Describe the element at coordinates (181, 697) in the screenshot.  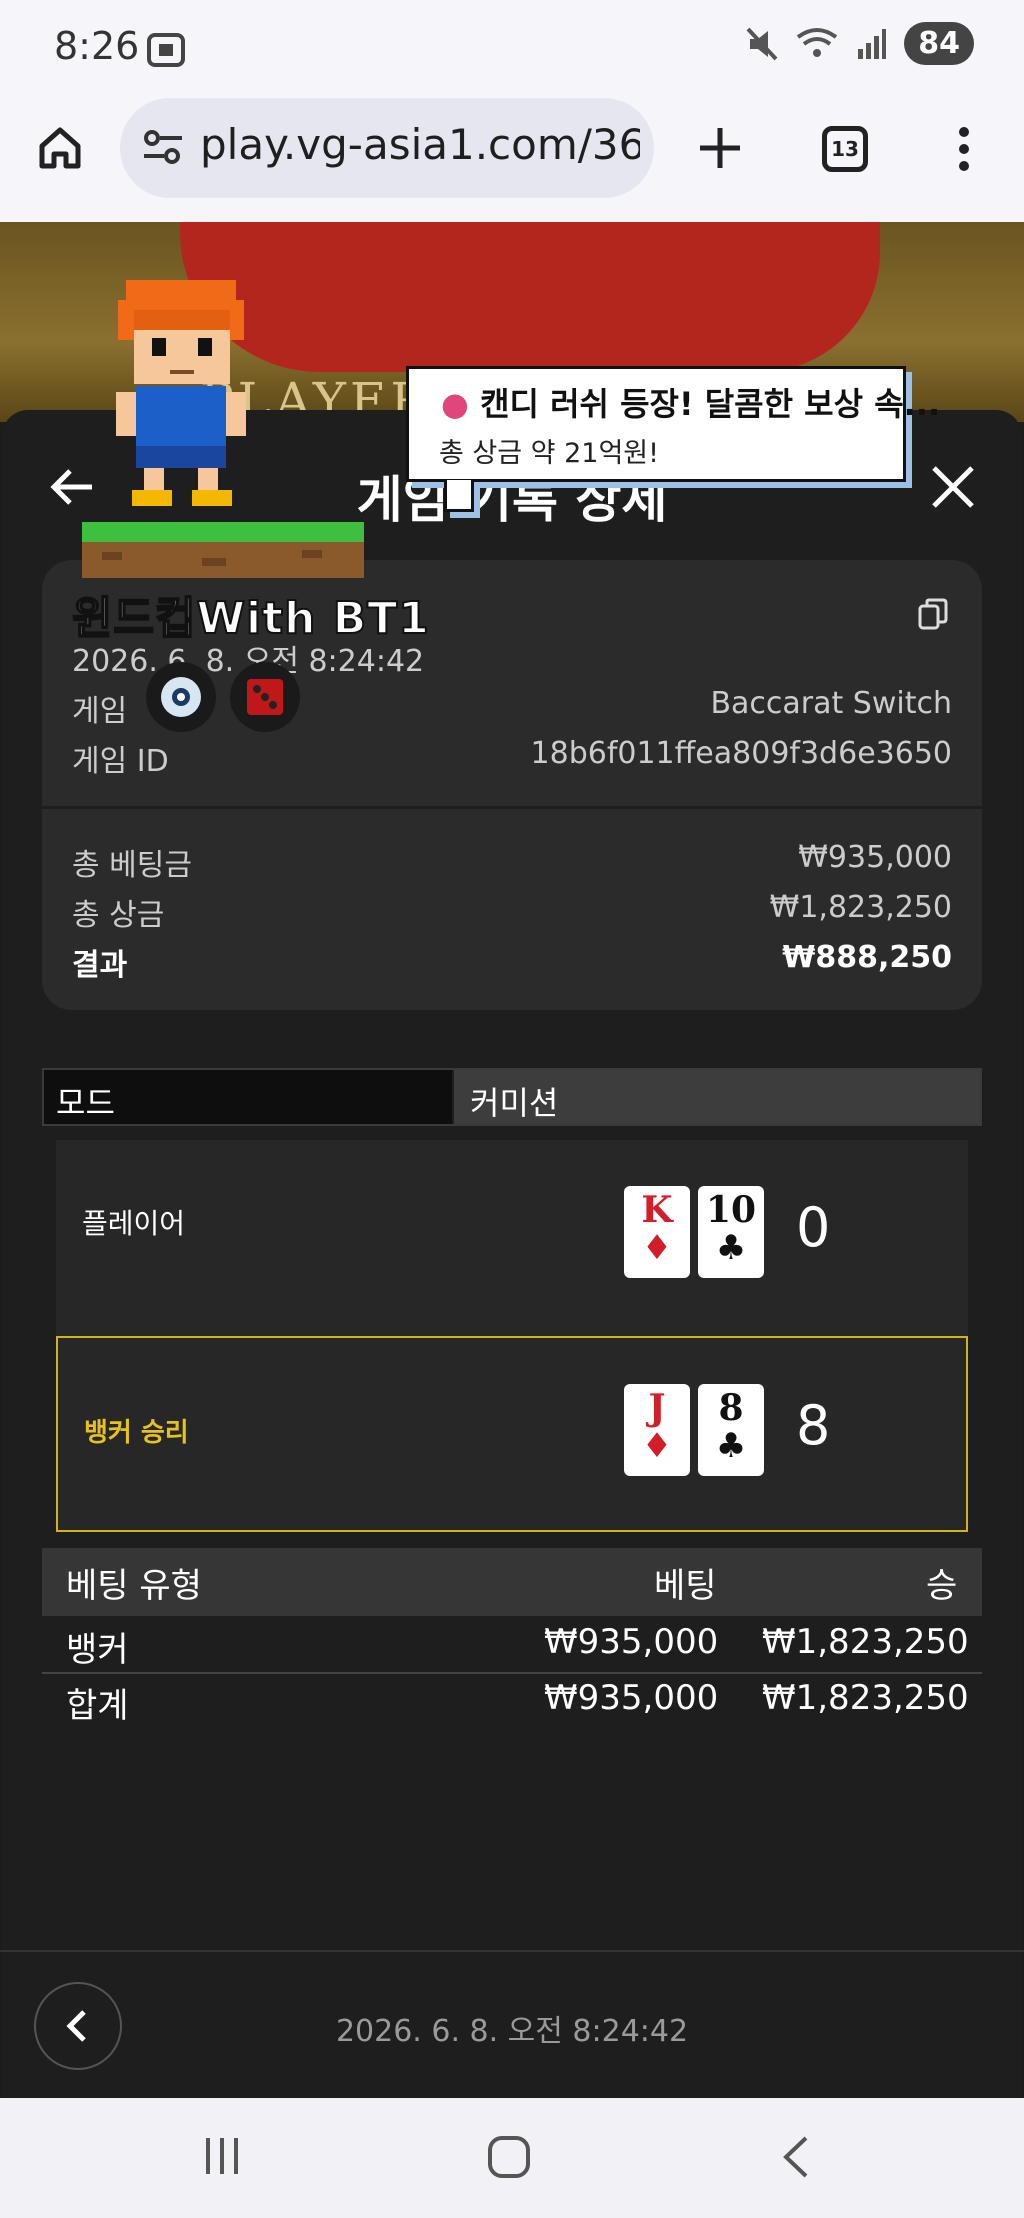
I see `game-chip-icon` at that location.